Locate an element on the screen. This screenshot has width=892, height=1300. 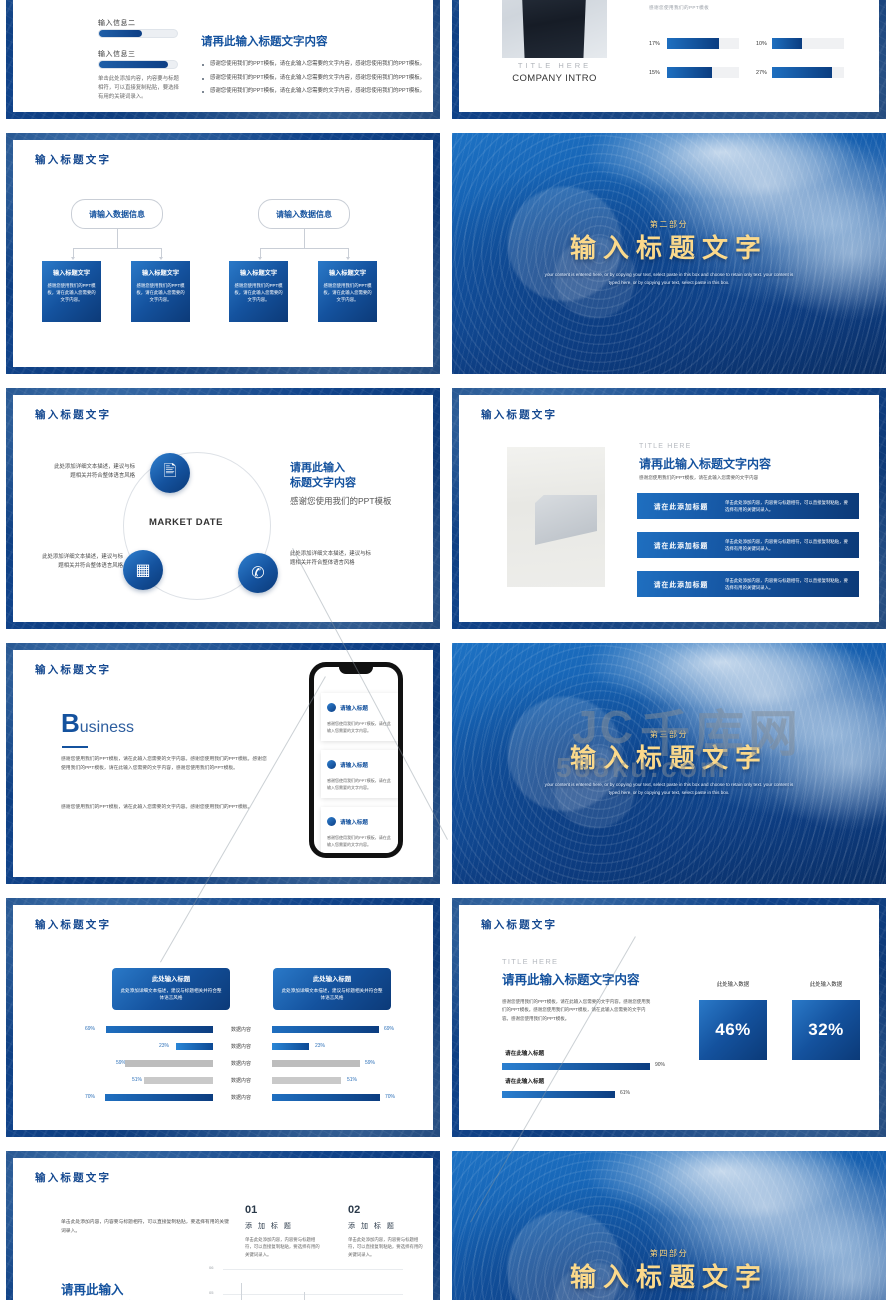
axis-tick: 05 is located at coordinates (211, 1292).